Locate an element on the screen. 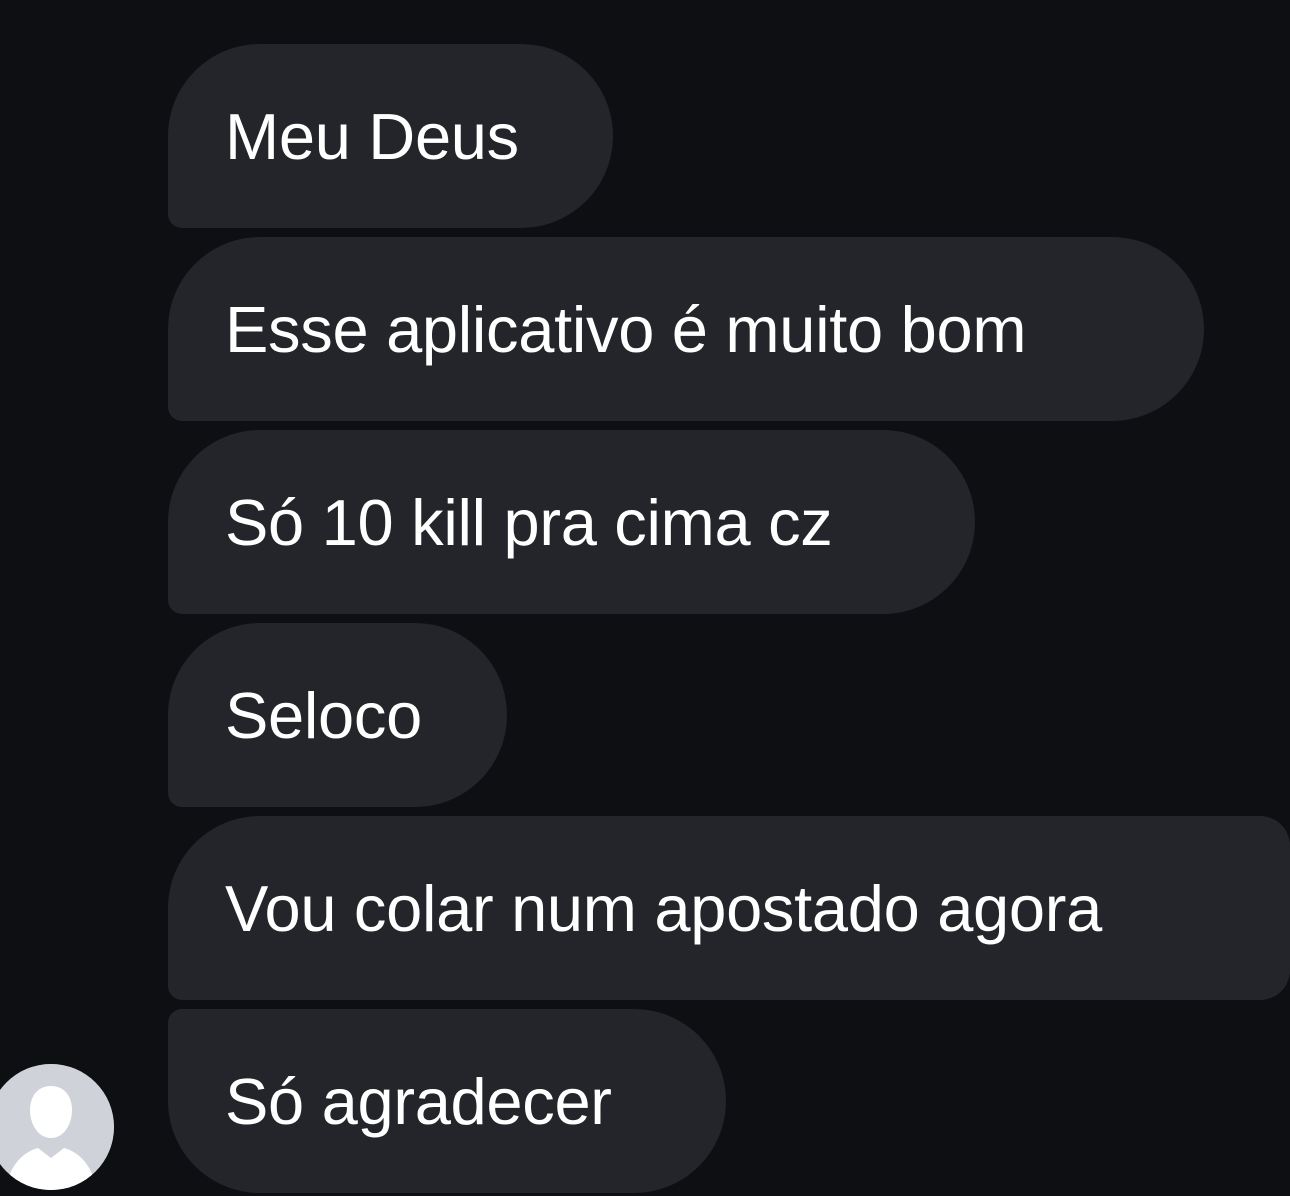  sender-avatar is located at coordinates (57, 1127).